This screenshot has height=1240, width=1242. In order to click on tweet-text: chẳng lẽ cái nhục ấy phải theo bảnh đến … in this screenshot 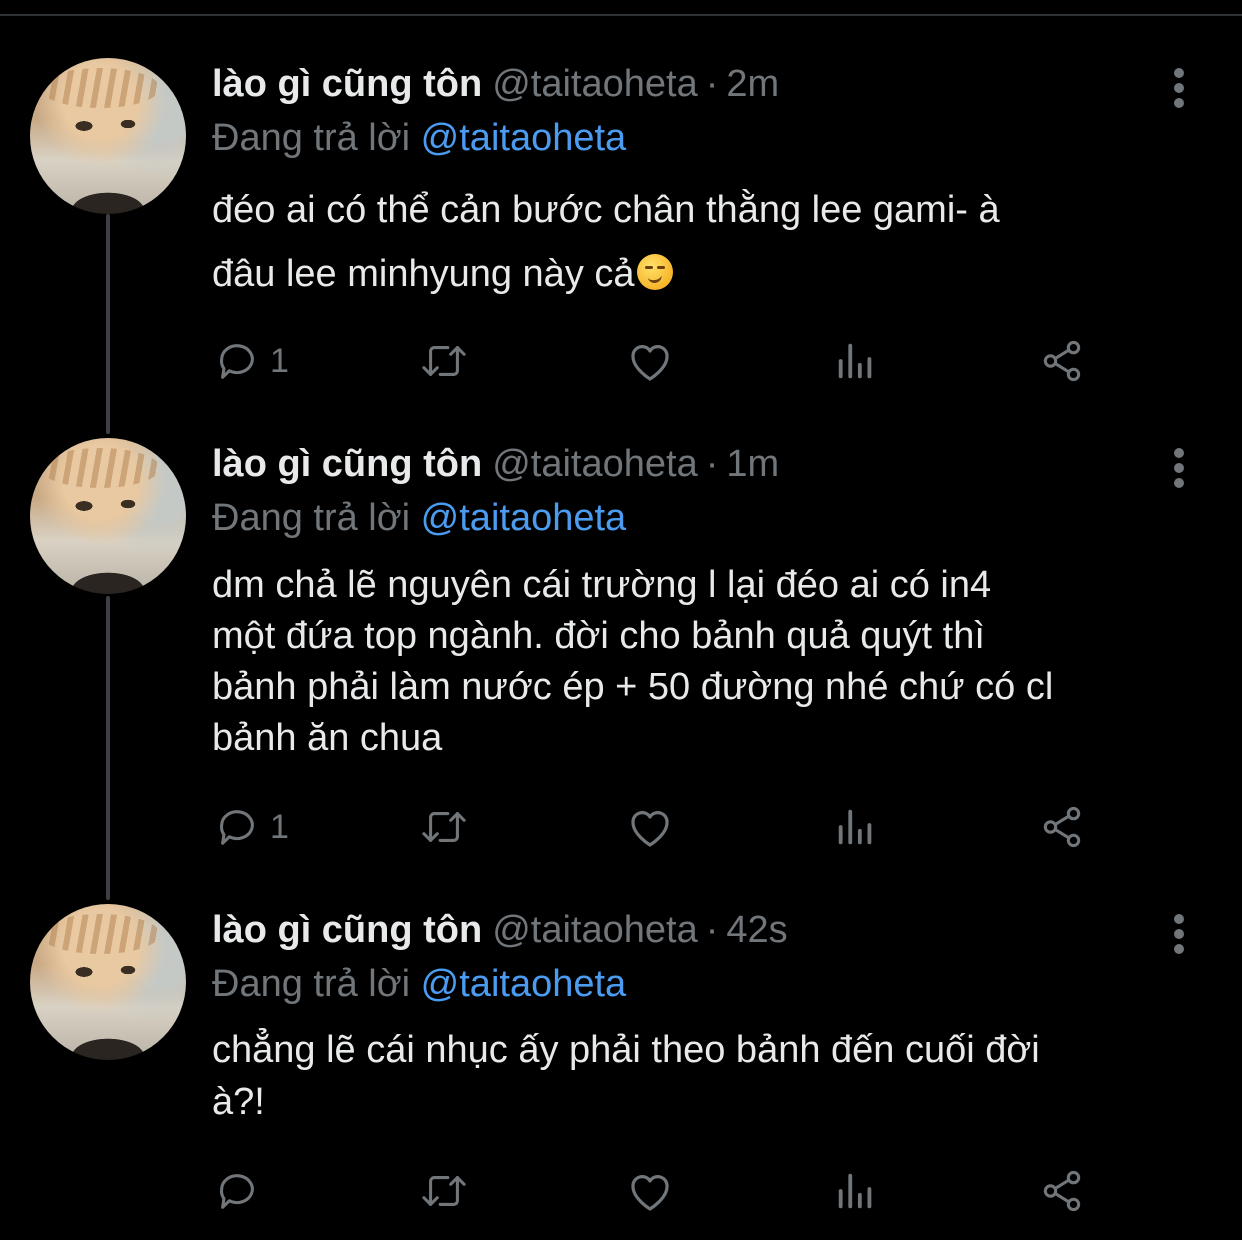, I will do `click(707, 1076)`.